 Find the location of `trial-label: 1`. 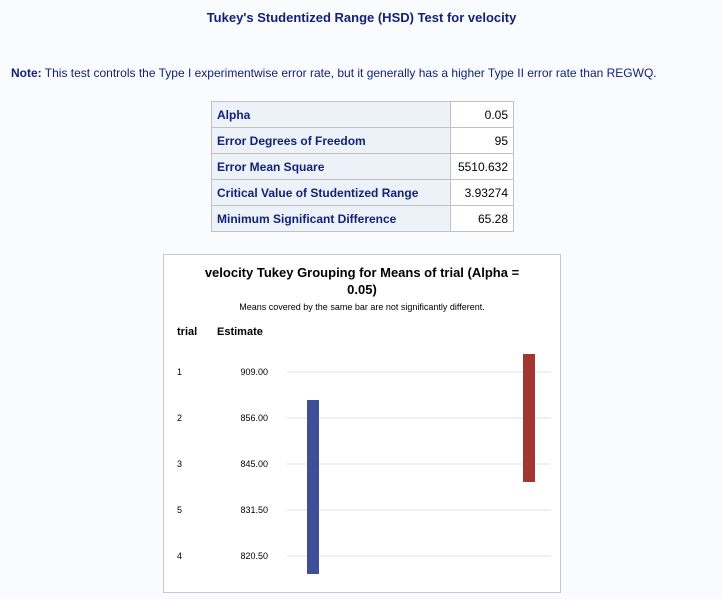

trial-label: 1 is located at coordinates (179, 372).